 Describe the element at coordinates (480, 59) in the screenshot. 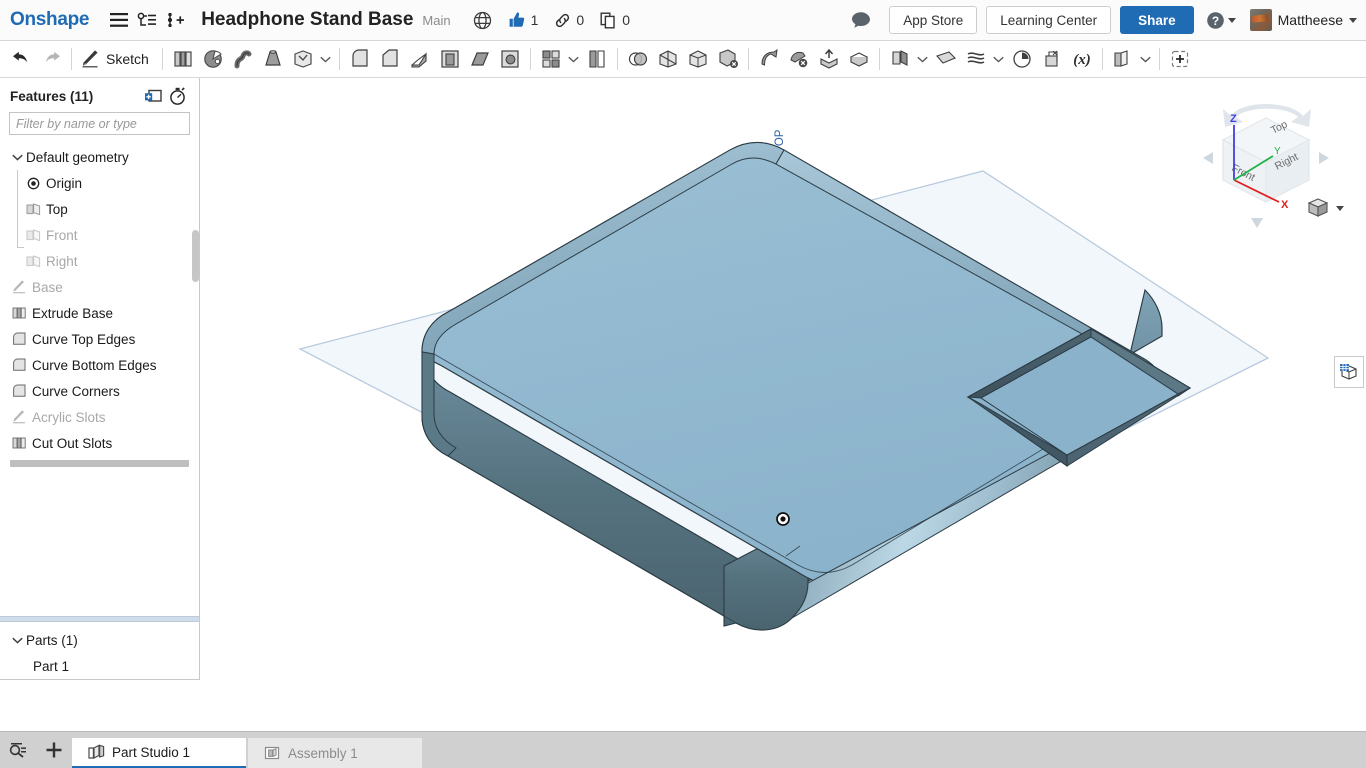

I see `draft-tool` at that location.